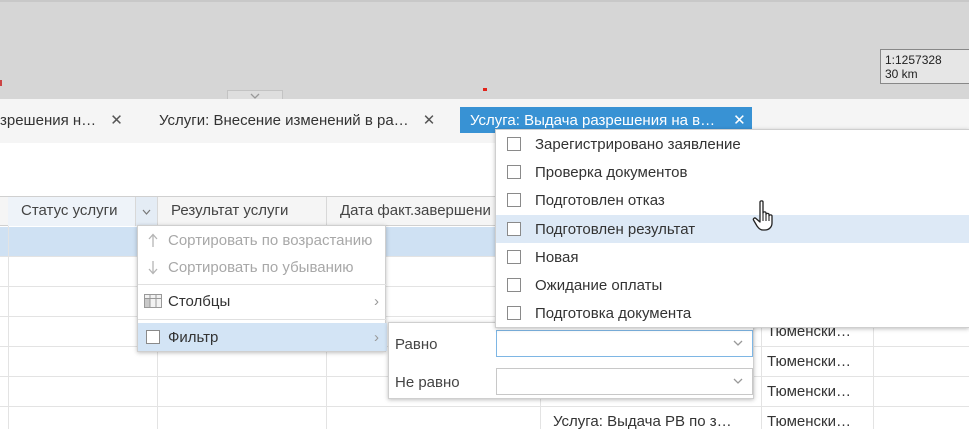 This screenshot has width=969, height=429. What do you see at coordinates (638, 144) in the screenshot?
I see `option-label: Зарегистрировано заявление` at bounding box center [638, 144].